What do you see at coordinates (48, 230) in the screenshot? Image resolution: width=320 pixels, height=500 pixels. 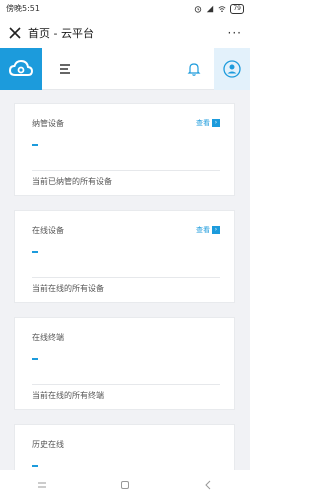 I see `card-title: 在线设备` at bounding box center [48, 230].